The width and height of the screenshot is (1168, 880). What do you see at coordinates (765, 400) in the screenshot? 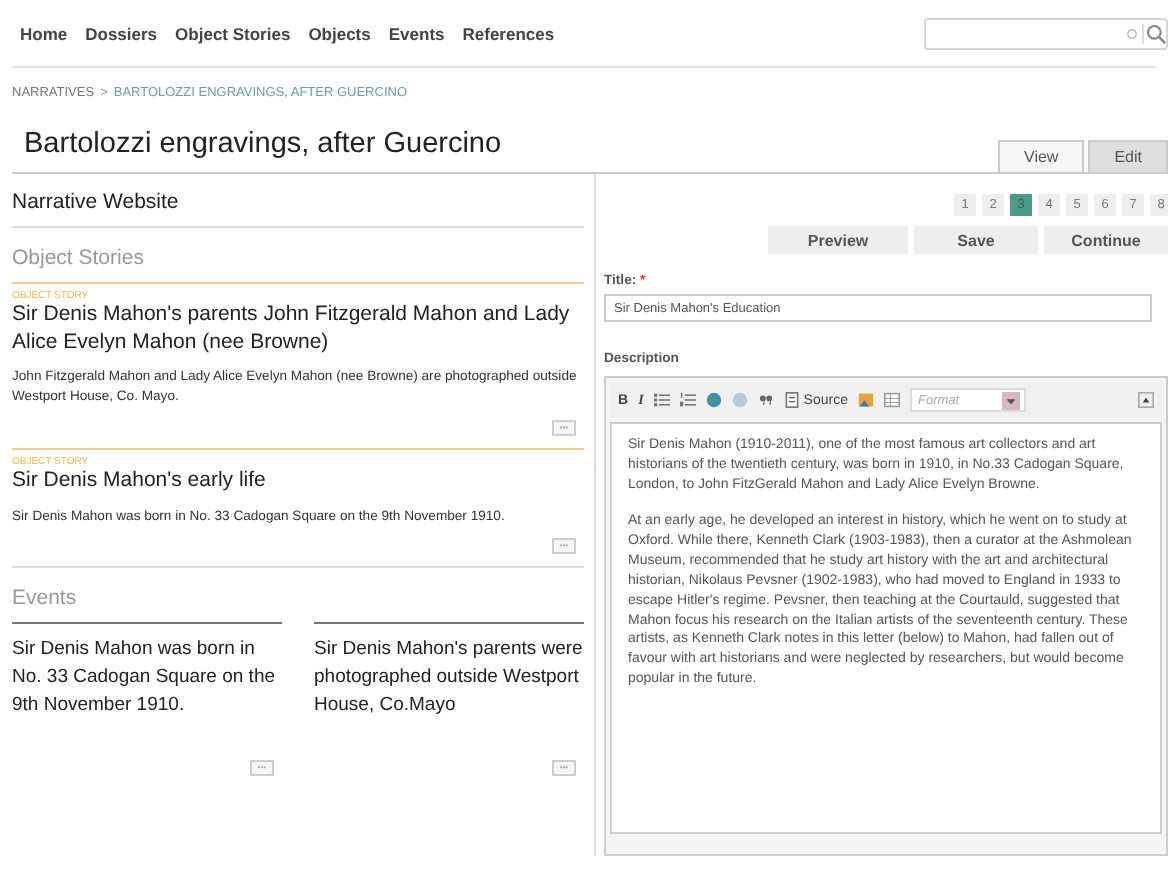
I see `quote-icon` at bounding box center [765, 400].